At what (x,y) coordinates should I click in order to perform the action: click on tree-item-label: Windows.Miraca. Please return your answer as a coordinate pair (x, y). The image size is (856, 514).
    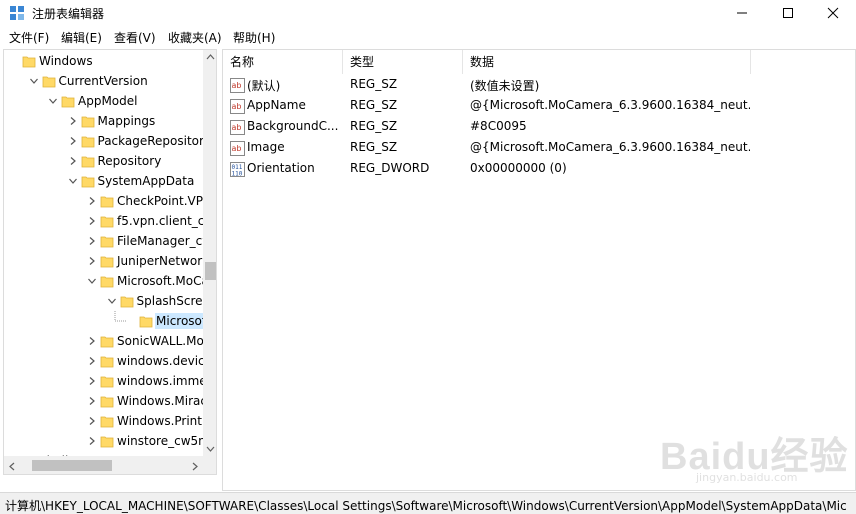
    Looking at the image, I should click on (166, 401).